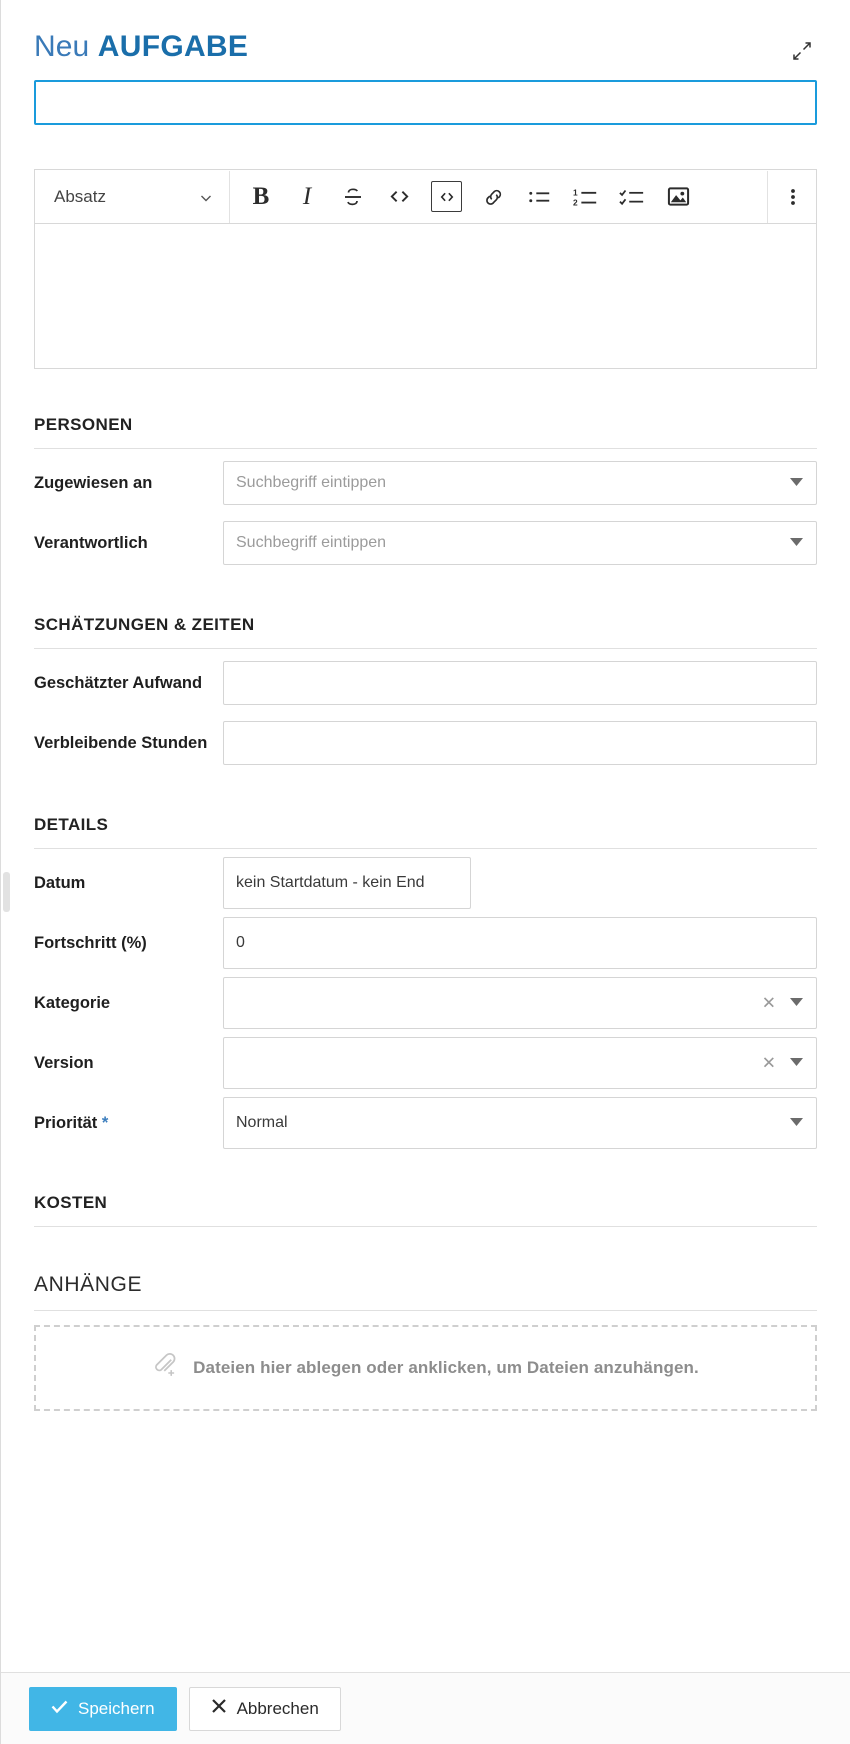  I want to click on code-block-icon, so click(446, 196).